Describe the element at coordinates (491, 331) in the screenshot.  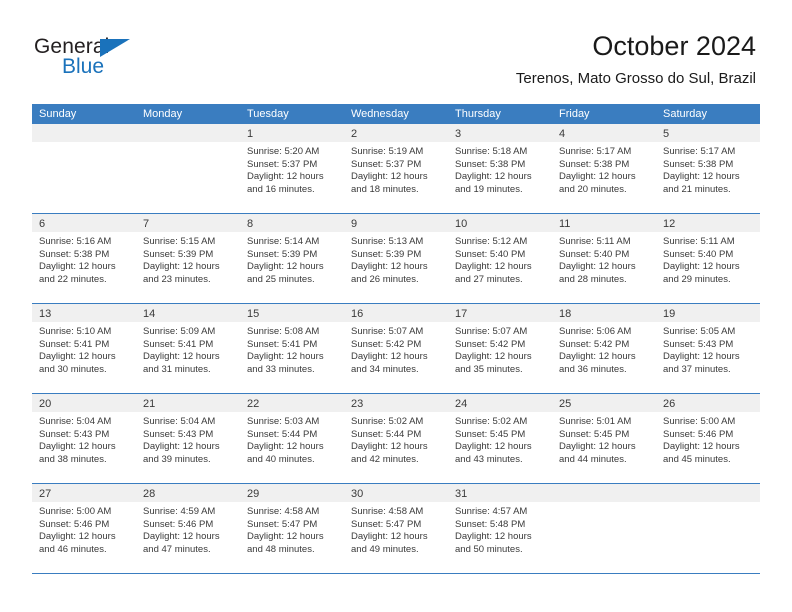
I see `sunrise-text: Sunrise: 5:07 AM` at that location.